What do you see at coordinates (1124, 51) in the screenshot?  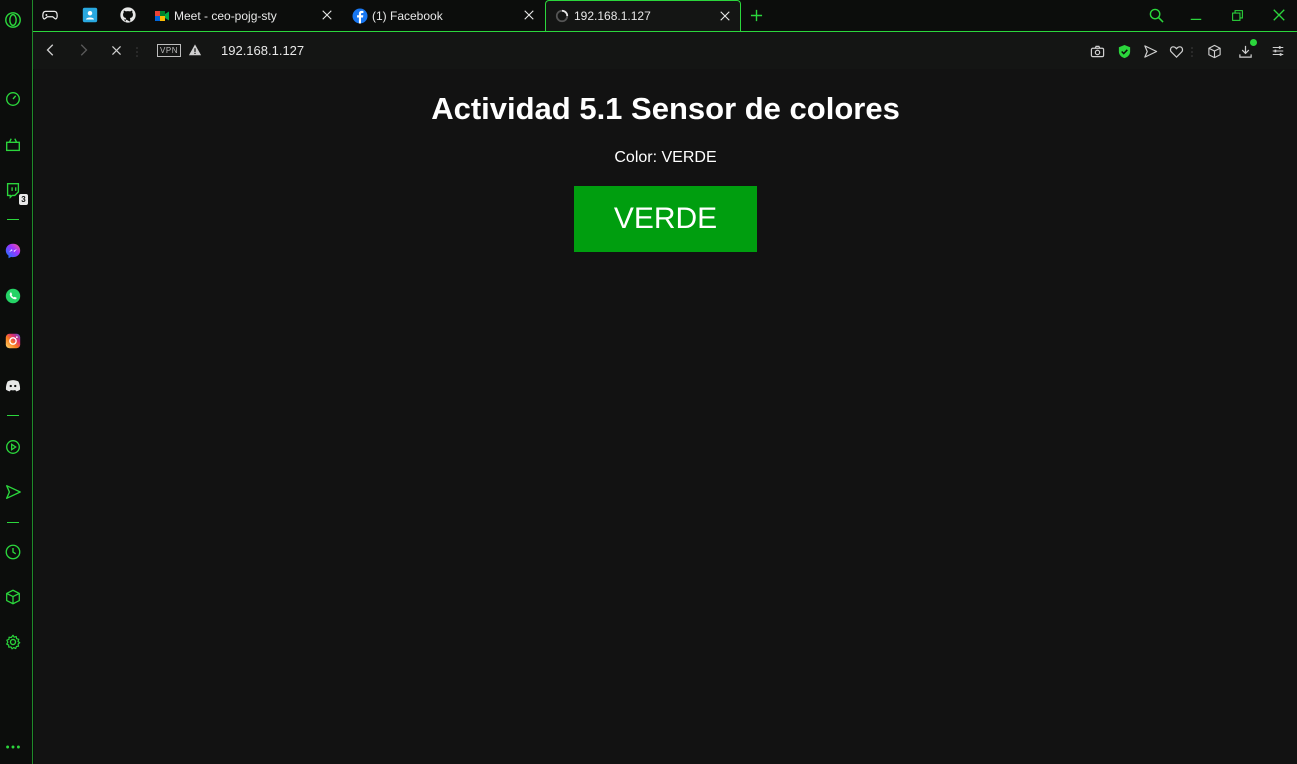 I see `ad-blocker-shield-icon` at bounding box center [1124, 51].